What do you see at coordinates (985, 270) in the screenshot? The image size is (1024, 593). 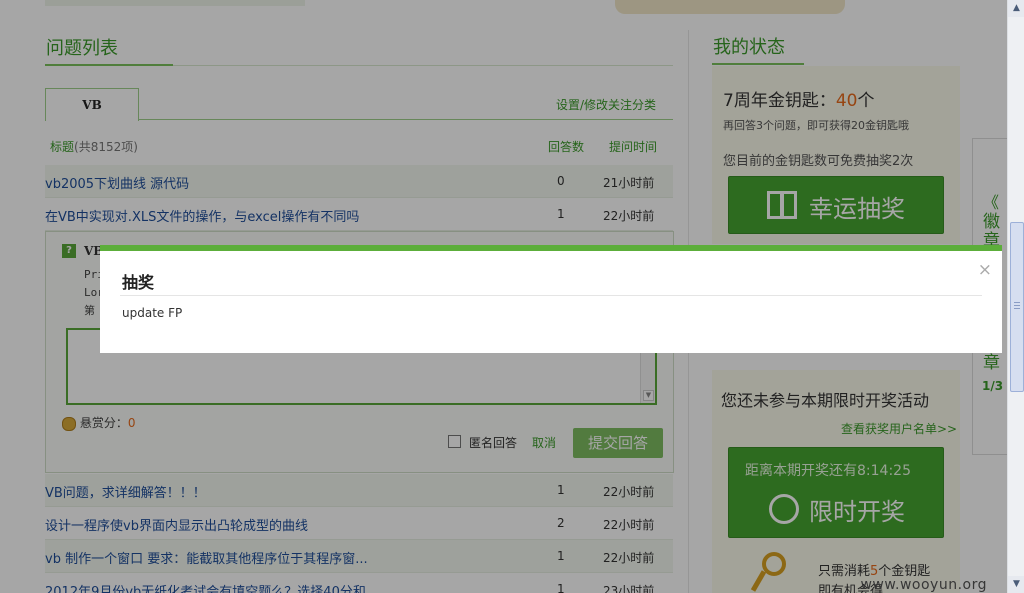 I see `close-icon: ×` at bounding box center [985, 270].